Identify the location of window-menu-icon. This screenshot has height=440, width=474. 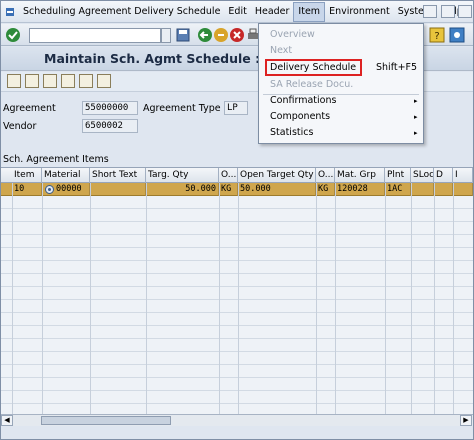
(430, 11).